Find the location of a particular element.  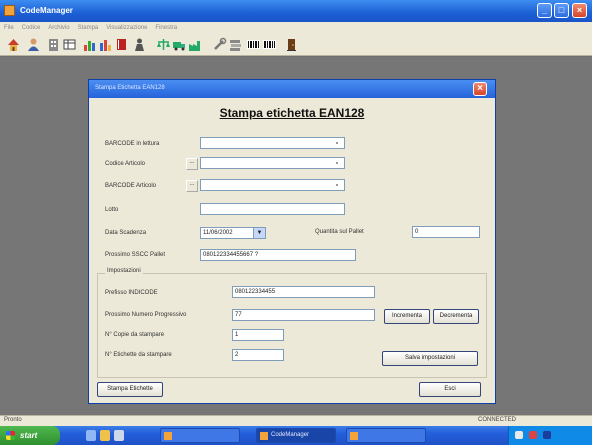

quicklaunch-folder-icon is located at coordinates (105, 435).